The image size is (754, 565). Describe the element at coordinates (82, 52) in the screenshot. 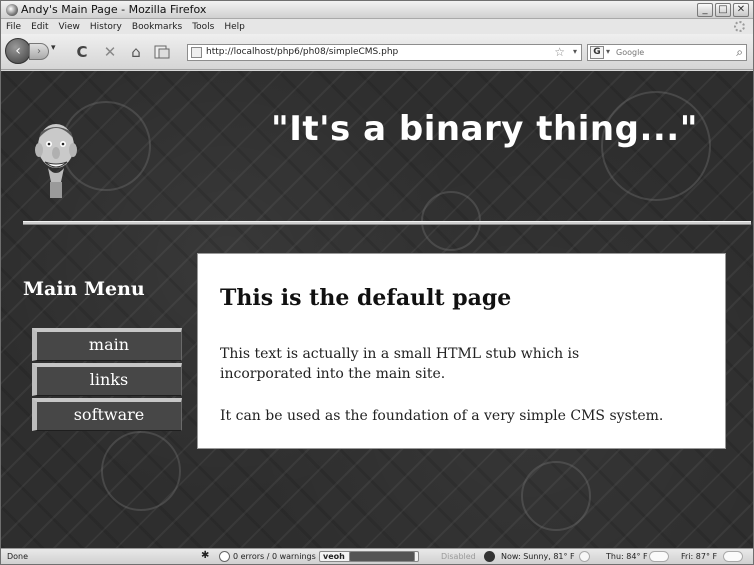

I see `reload-icon: C` at that location.